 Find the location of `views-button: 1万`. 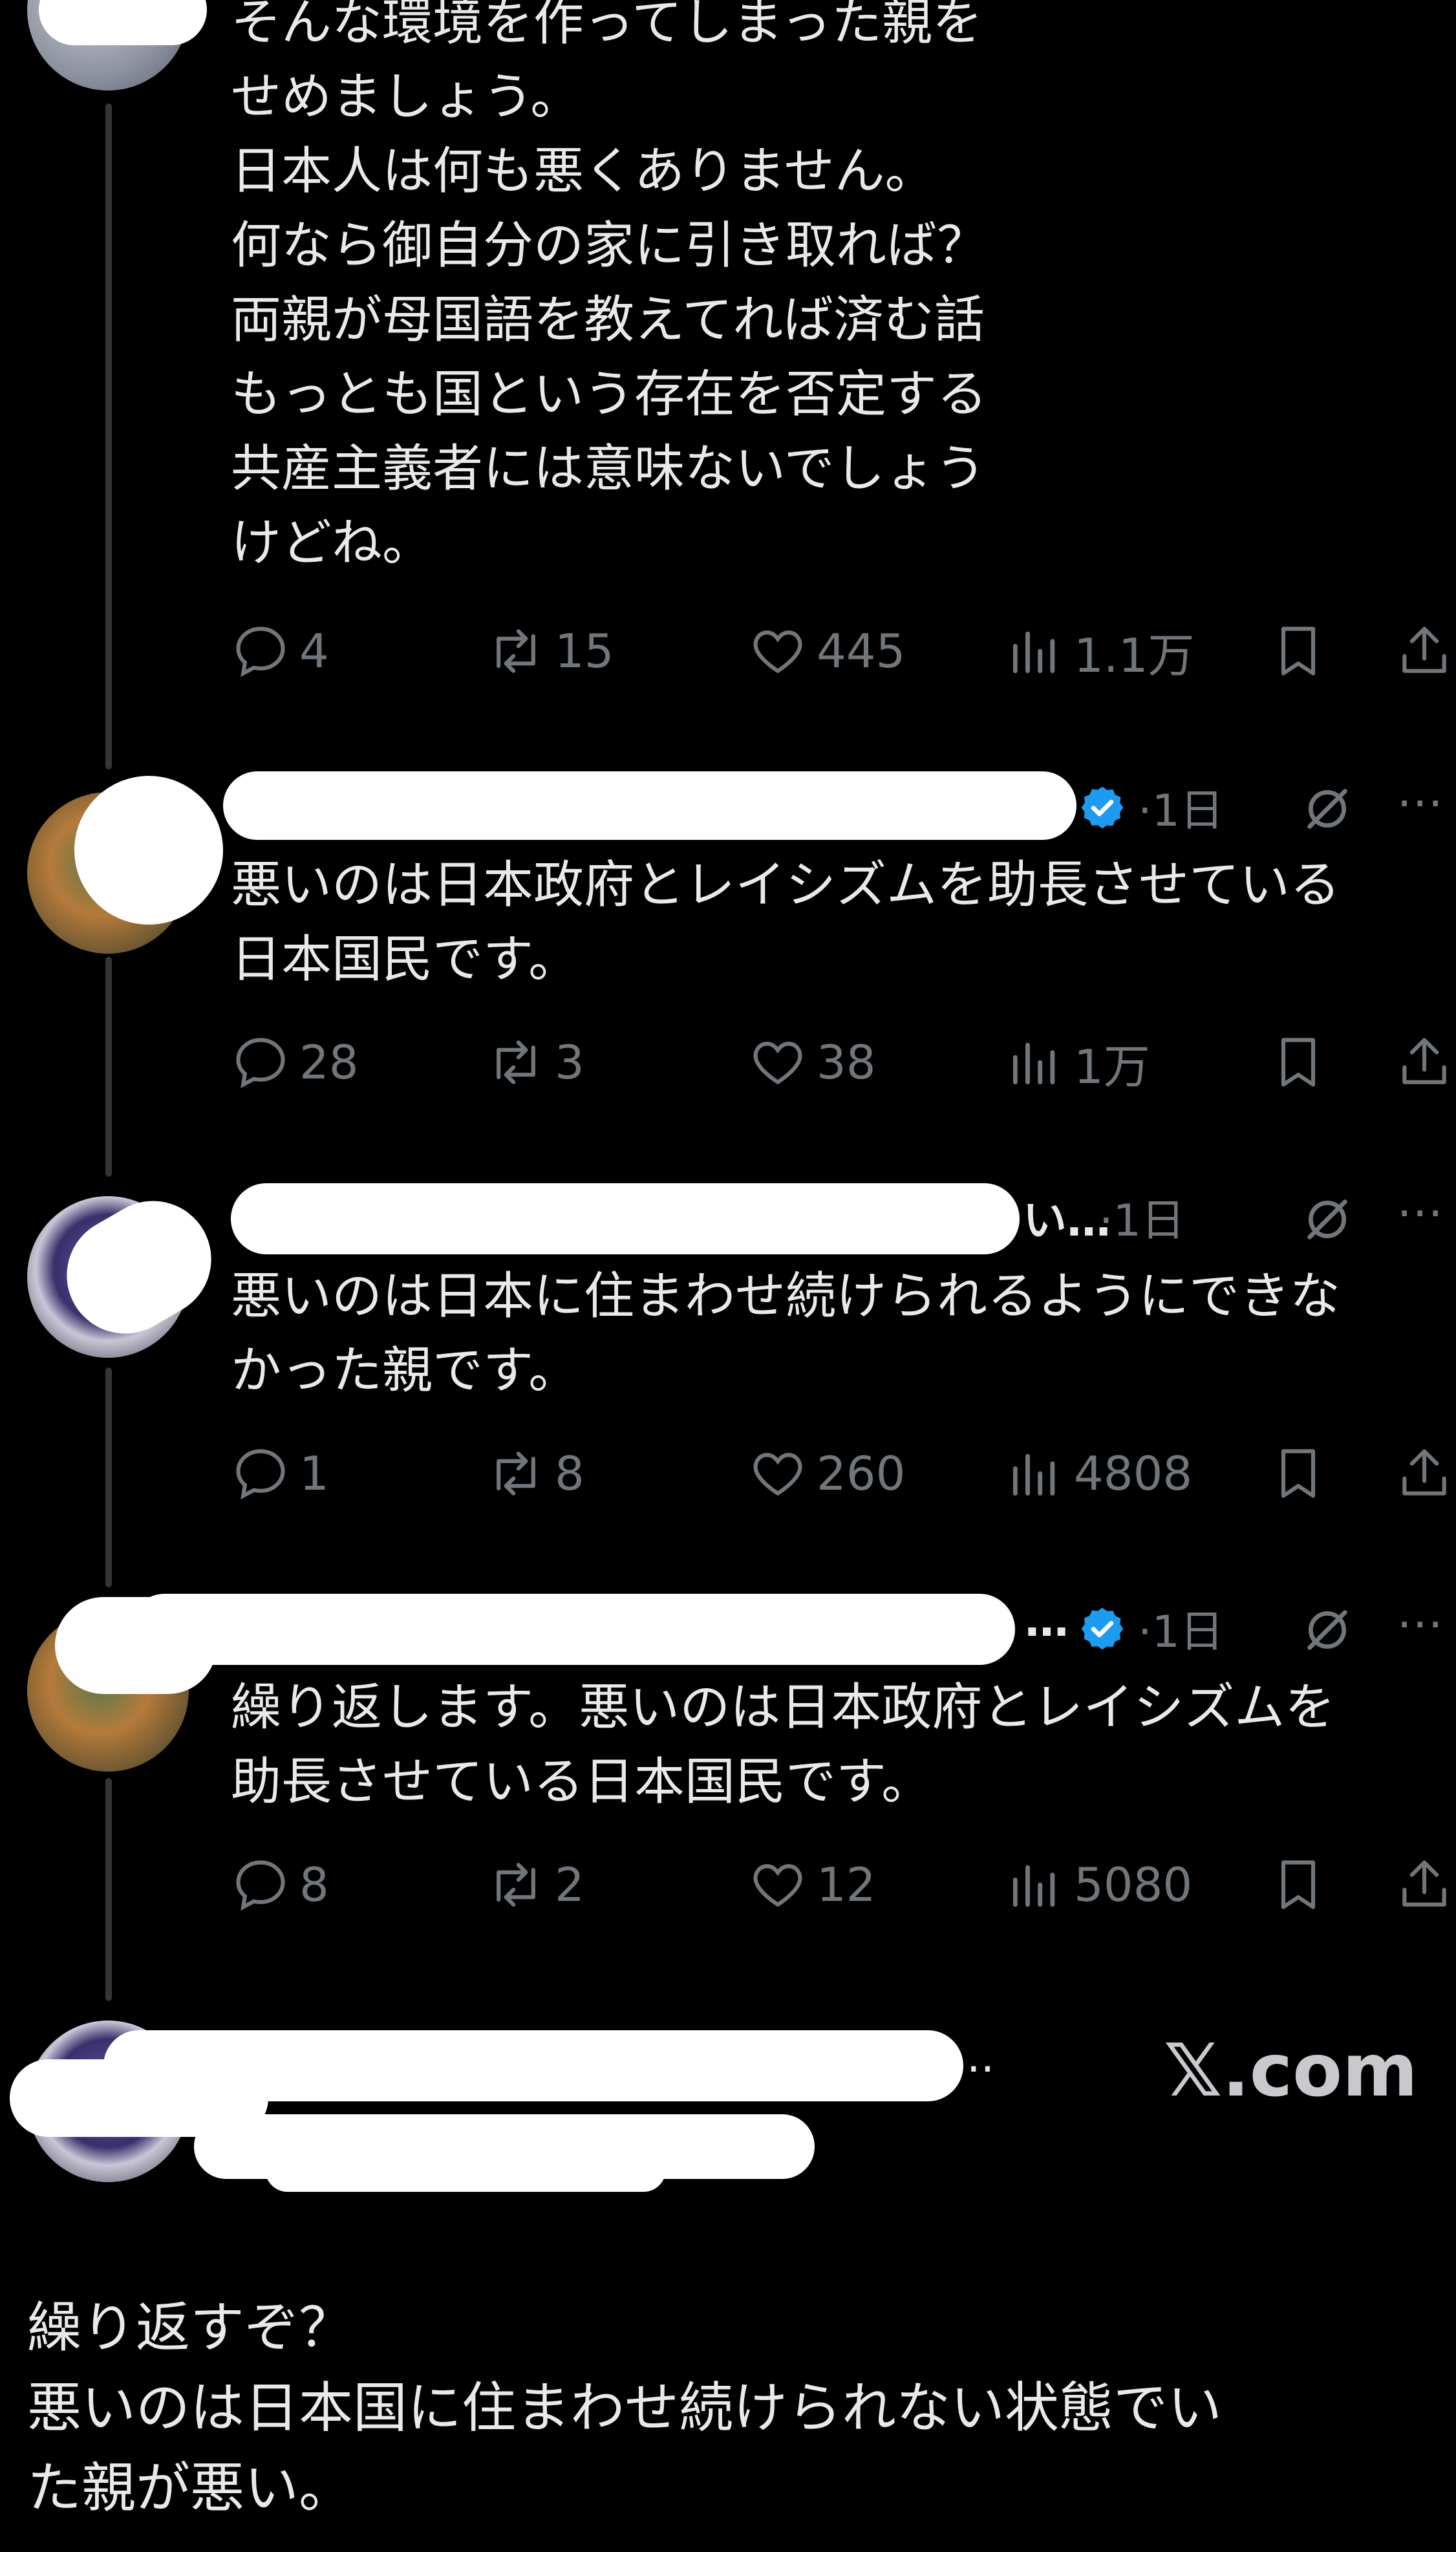

views-button: 1万 is located at coordinates (1077, 1062).